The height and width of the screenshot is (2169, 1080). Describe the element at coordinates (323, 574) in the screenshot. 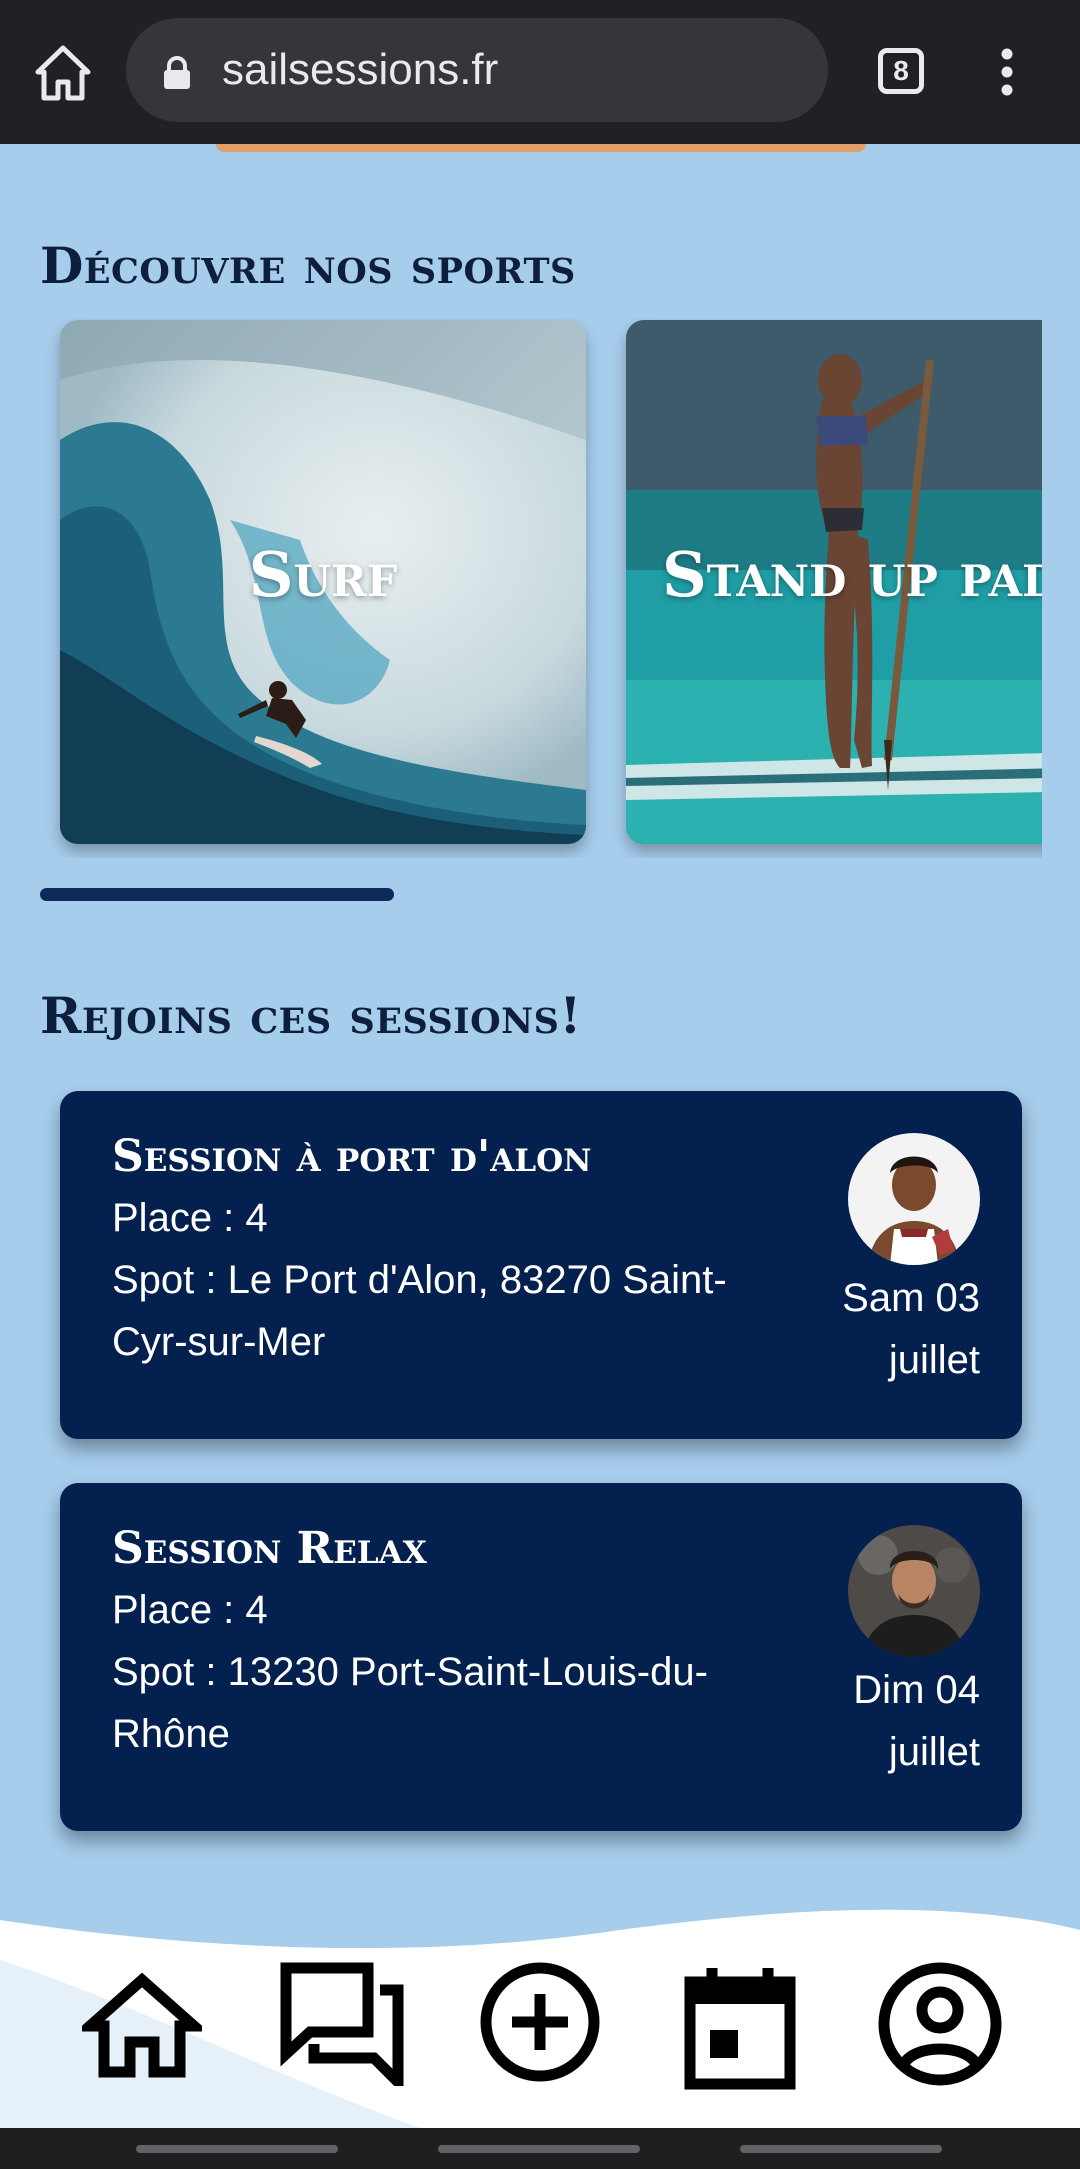

I see `sport-card-label: Surf` at that location.